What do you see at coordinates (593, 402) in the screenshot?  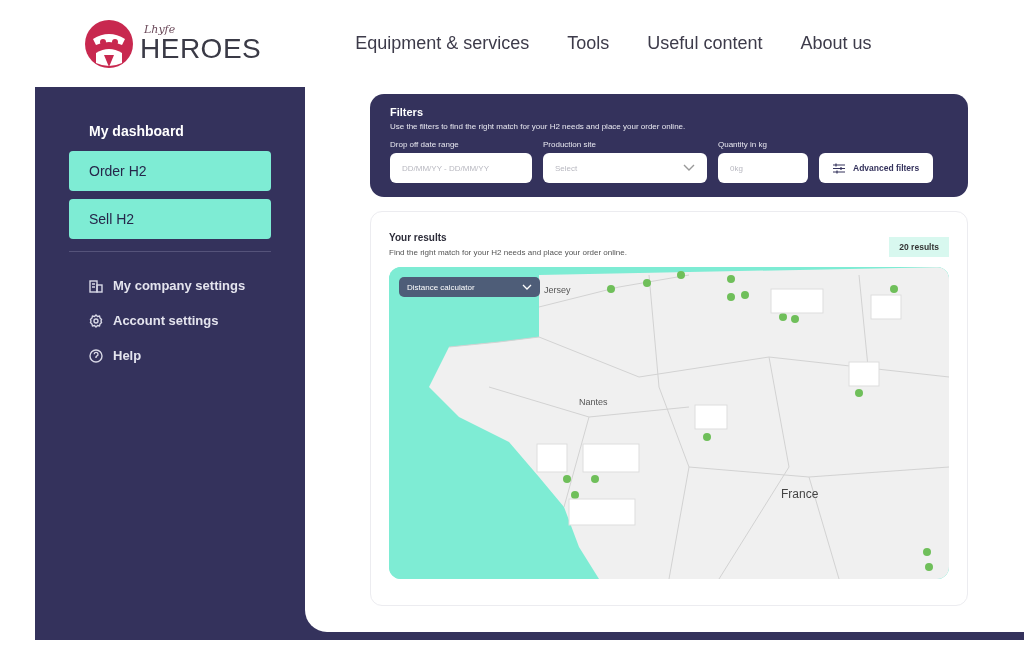 I see `map-place-label: Nantes` at bounding box center [593, 402].